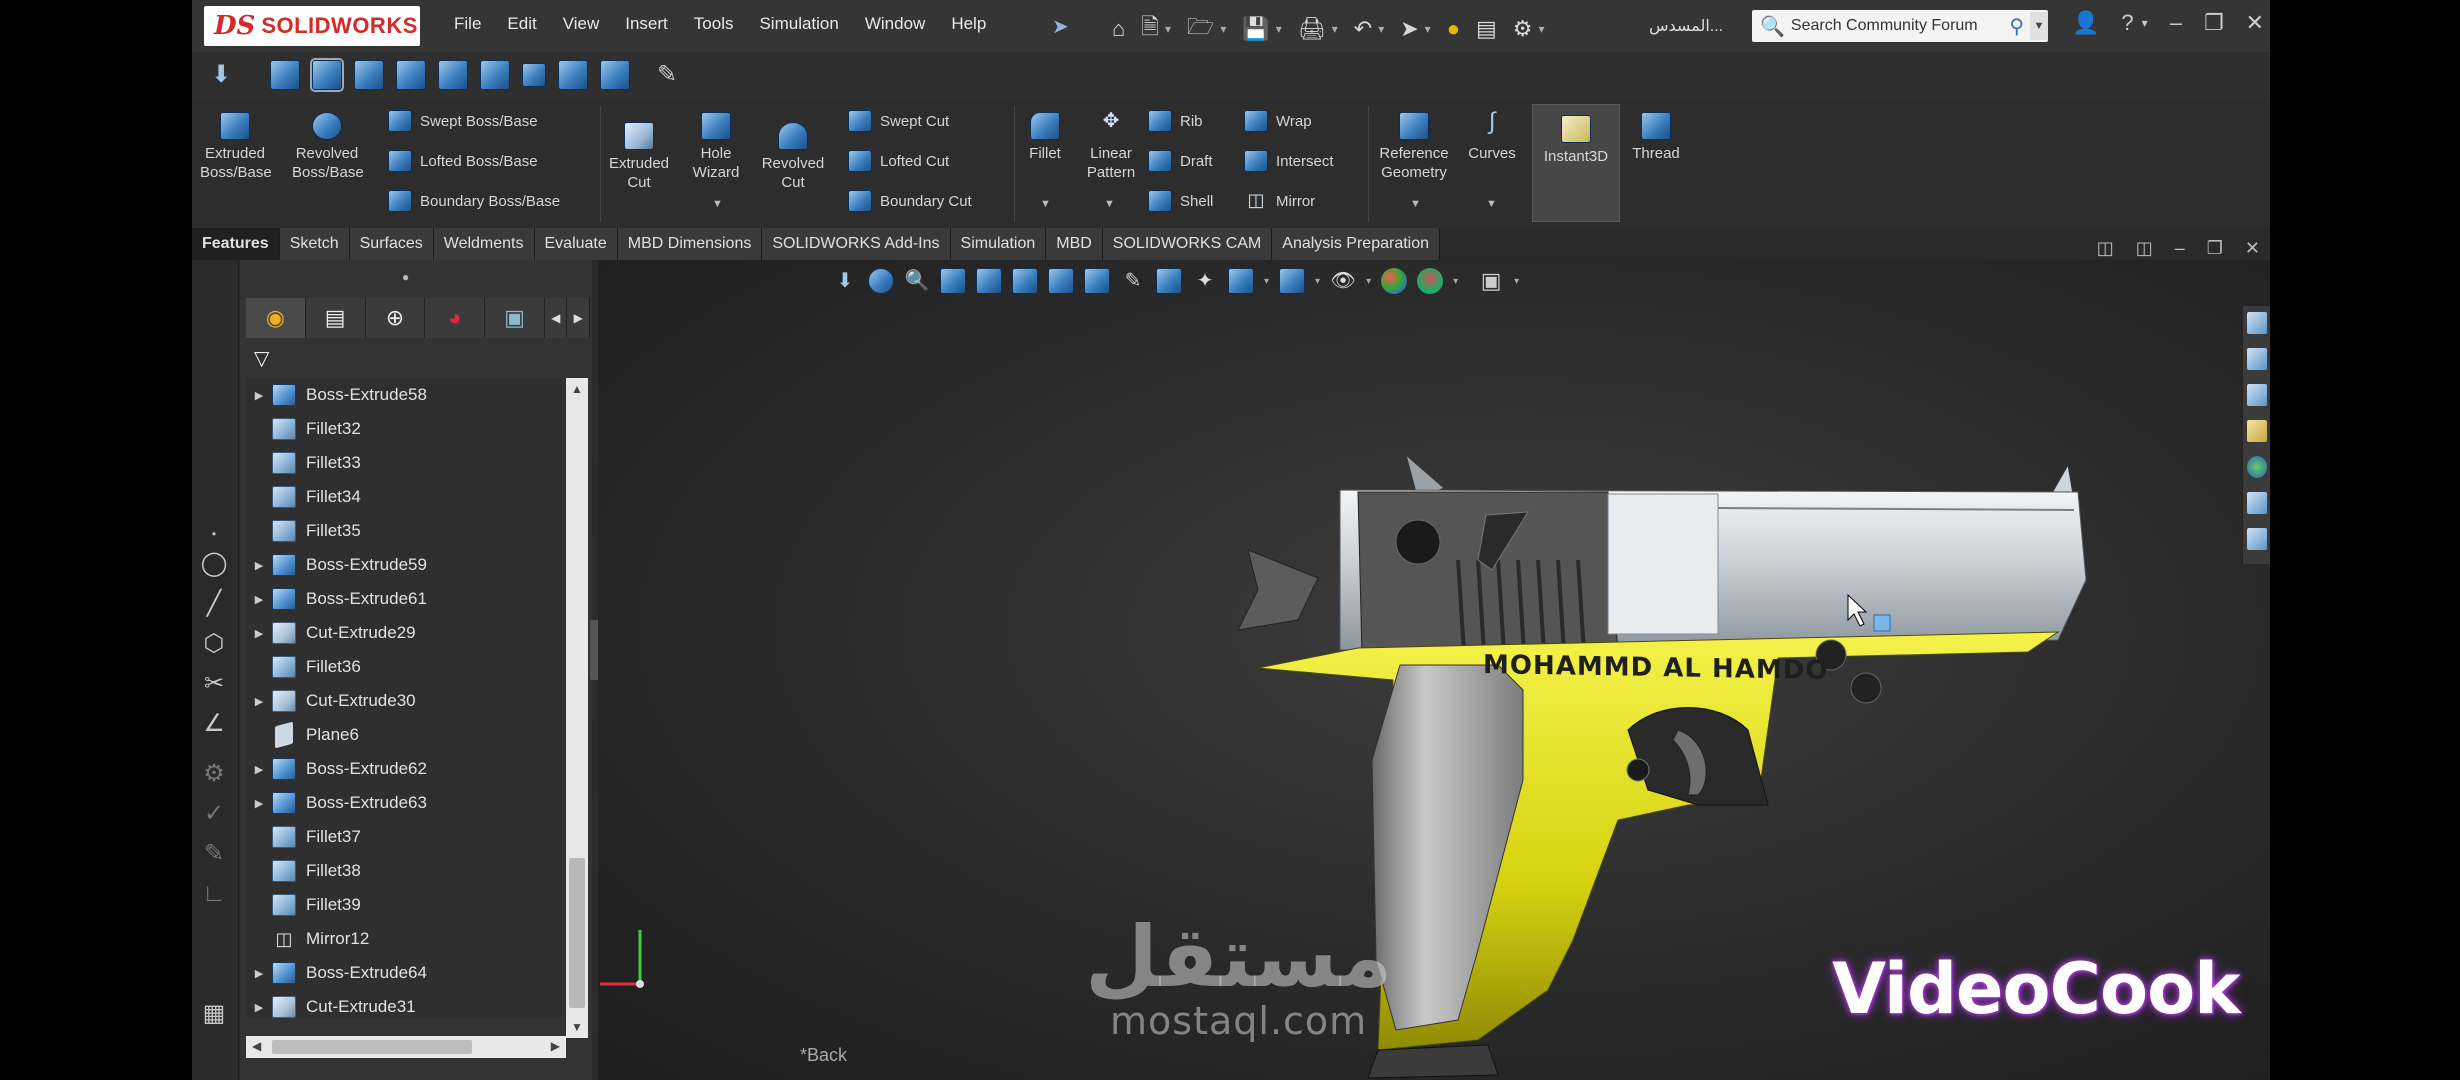 Image resolution: width=2460 pixels, height=1080 pixels. I want to click on doc-restore-icon: ❐, so click(2215, 248).